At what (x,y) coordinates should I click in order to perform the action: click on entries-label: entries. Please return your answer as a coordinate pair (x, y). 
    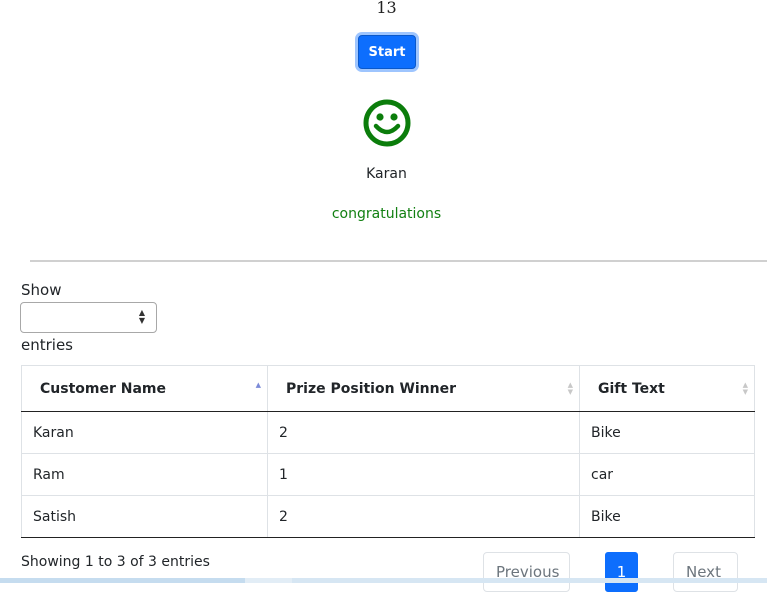
    Looking at the image, I should click on (47, 345).